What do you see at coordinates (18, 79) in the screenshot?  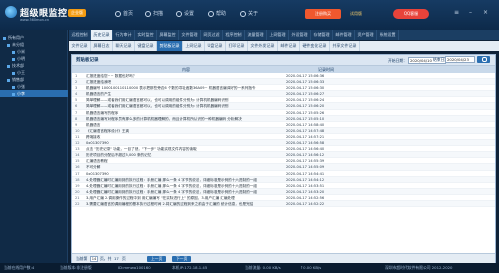 I see `sidebar-item-label: 销售部` at bounding box center [18, 79].